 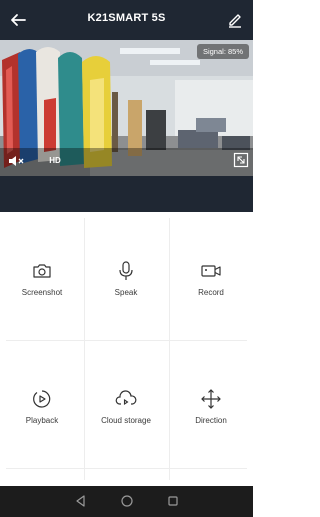 I want to click on control-label: Playback, so click(x=42, y=420).